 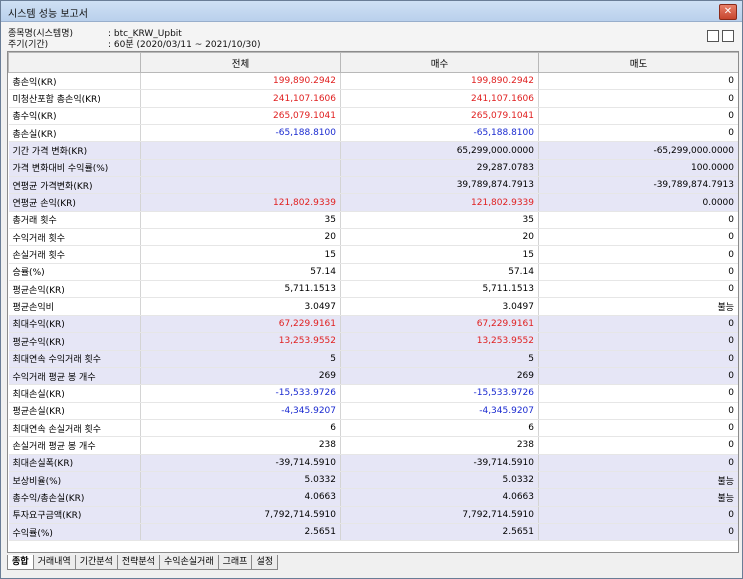 What do you see at coordinates (240, 515) in the screenshot?
I see `total-value: 7,792,714.5910` at bounding box center [240, 515].